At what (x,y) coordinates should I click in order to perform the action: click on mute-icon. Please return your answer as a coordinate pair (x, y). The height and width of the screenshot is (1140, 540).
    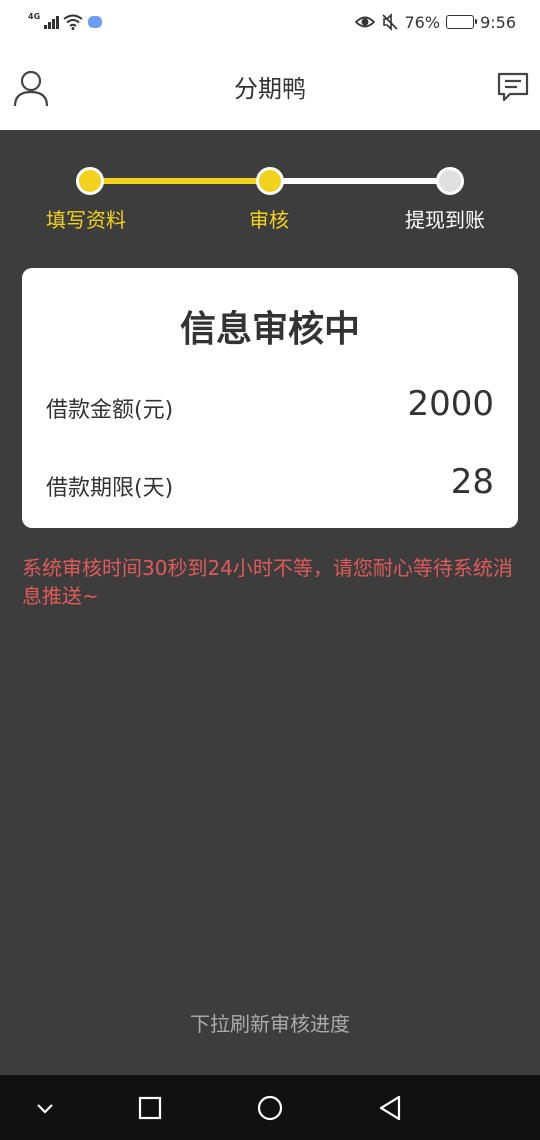
    Looking at the image, I should click on (389, 22).